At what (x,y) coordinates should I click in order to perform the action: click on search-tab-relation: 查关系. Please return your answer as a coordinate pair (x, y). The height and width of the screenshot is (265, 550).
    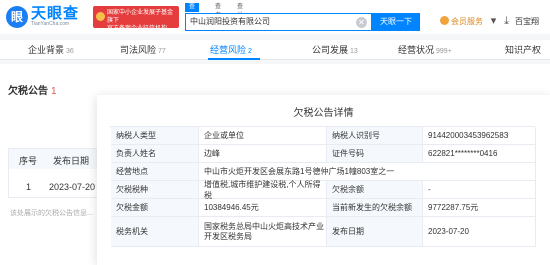
    Looking at the image, I should click on (240, 15).